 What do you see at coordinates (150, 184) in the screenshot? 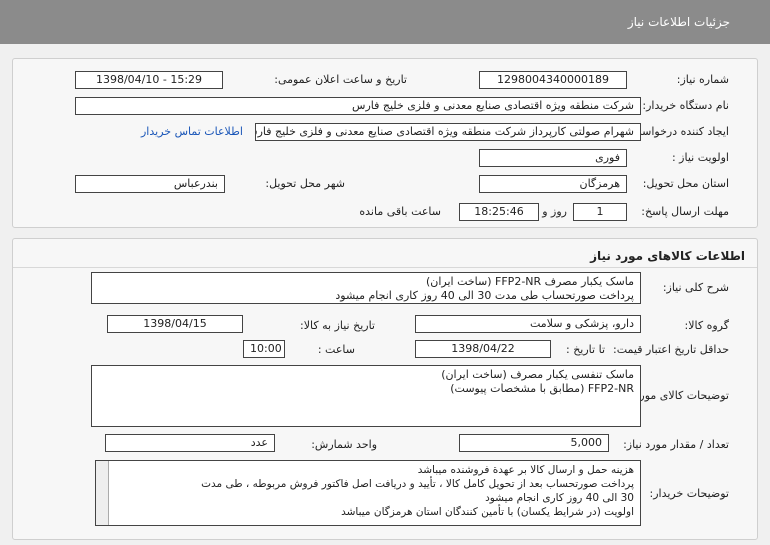
I see `delivery-city-field: بندرعباس` at bounding box center [150, 184].